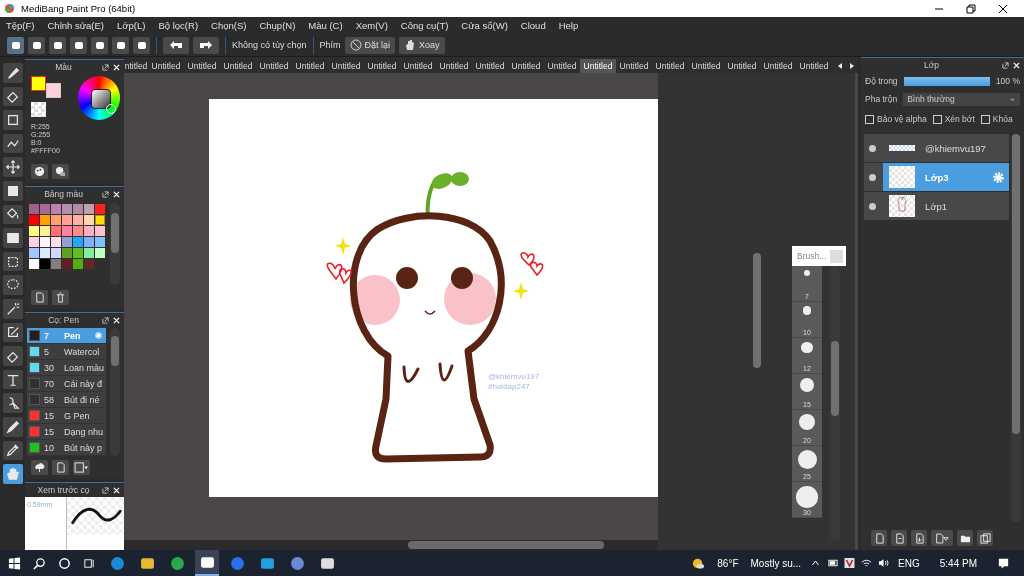  What do you see at coordinates (12, 238) in the screenshot?
I see `gradient-tool` at bounding box center [12, 238].